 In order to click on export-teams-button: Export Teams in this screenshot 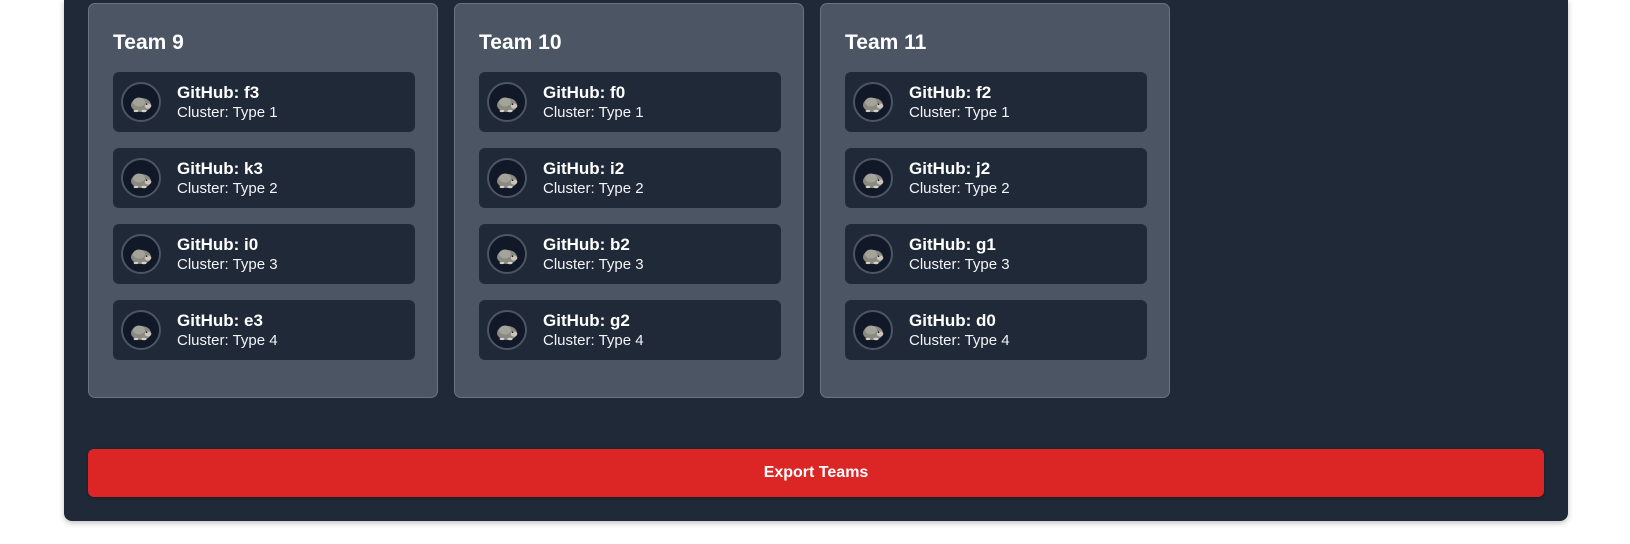, I will do `click(816, 473)`.